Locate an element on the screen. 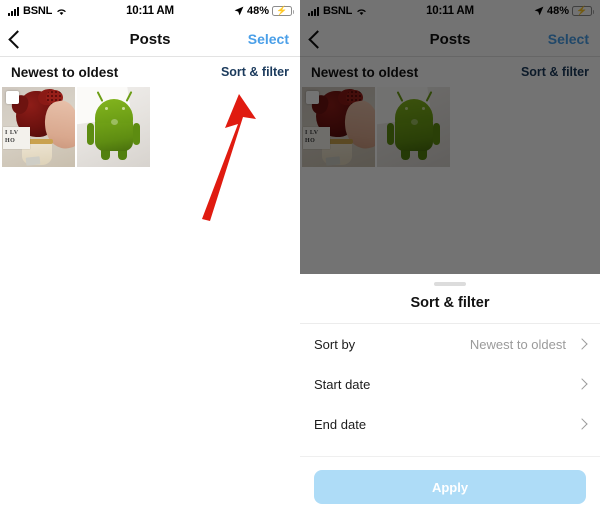  battery-charging-icon: ⚡ is located at coordinates (283, 11).